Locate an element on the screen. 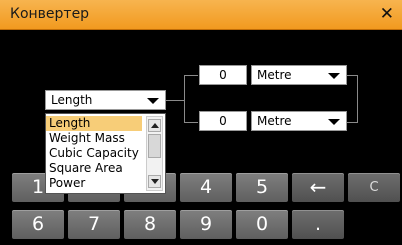 The height and width of the screenshot is (245, 402). category-option-power: Power is located at coordinates (94, 183).